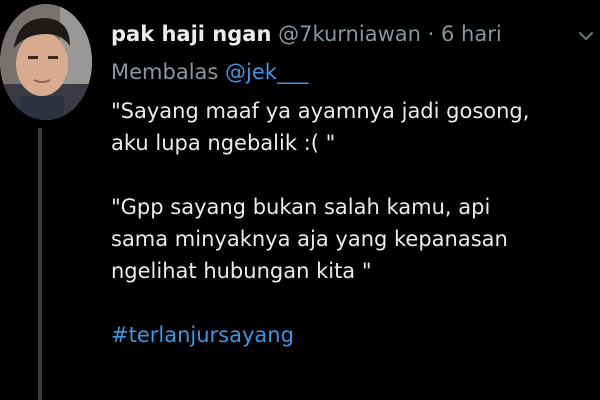 Image resolution: width=600 pixels, height=400 pixels. I want to click on tweet-text-line: sama minyaknya aja yang kepanasan, so click(309, 239).